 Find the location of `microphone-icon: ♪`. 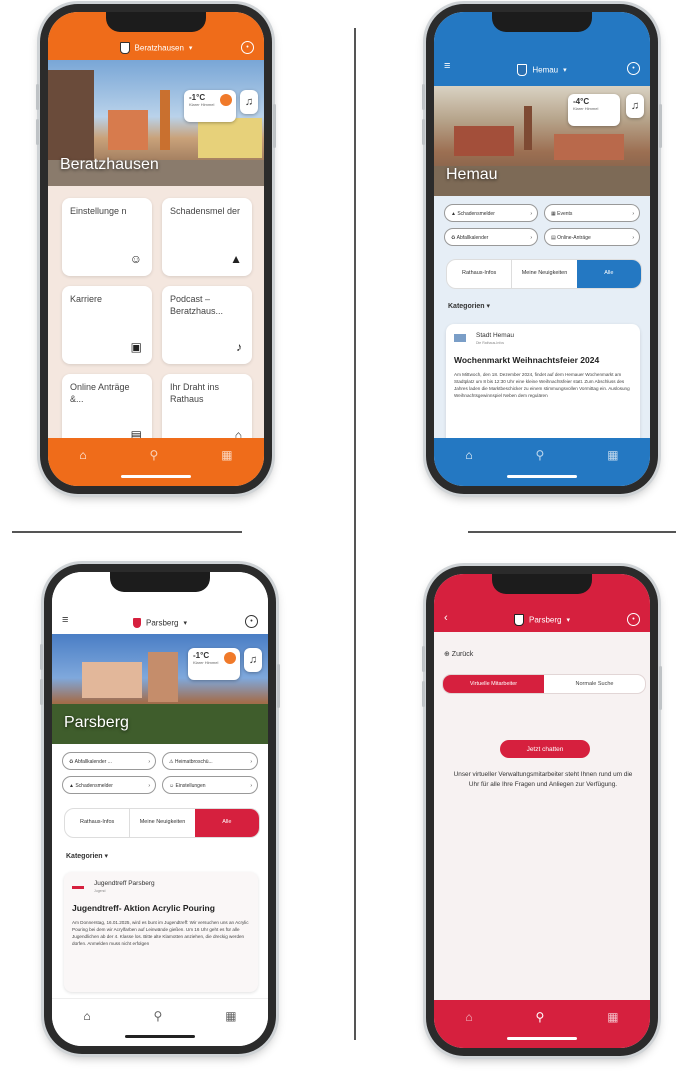

microphone-icon: ♪ is located at coordinates (239, 347).